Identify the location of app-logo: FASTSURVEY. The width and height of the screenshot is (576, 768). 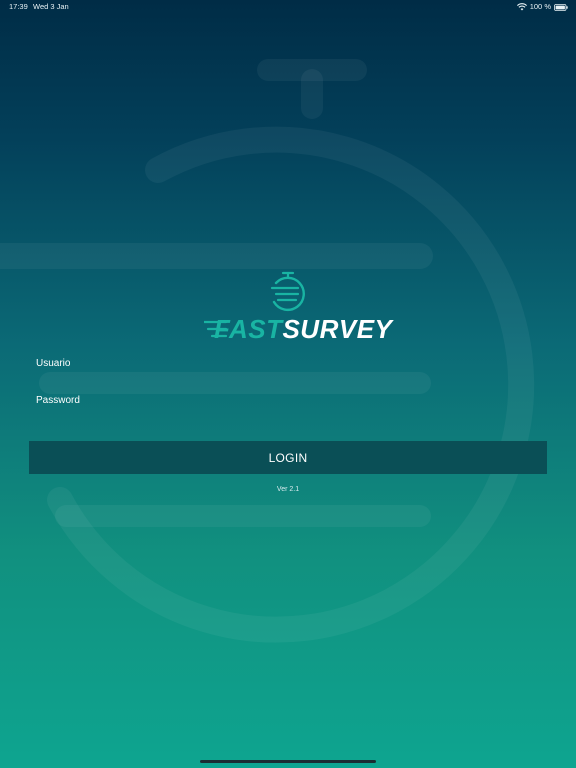
(296, 307).